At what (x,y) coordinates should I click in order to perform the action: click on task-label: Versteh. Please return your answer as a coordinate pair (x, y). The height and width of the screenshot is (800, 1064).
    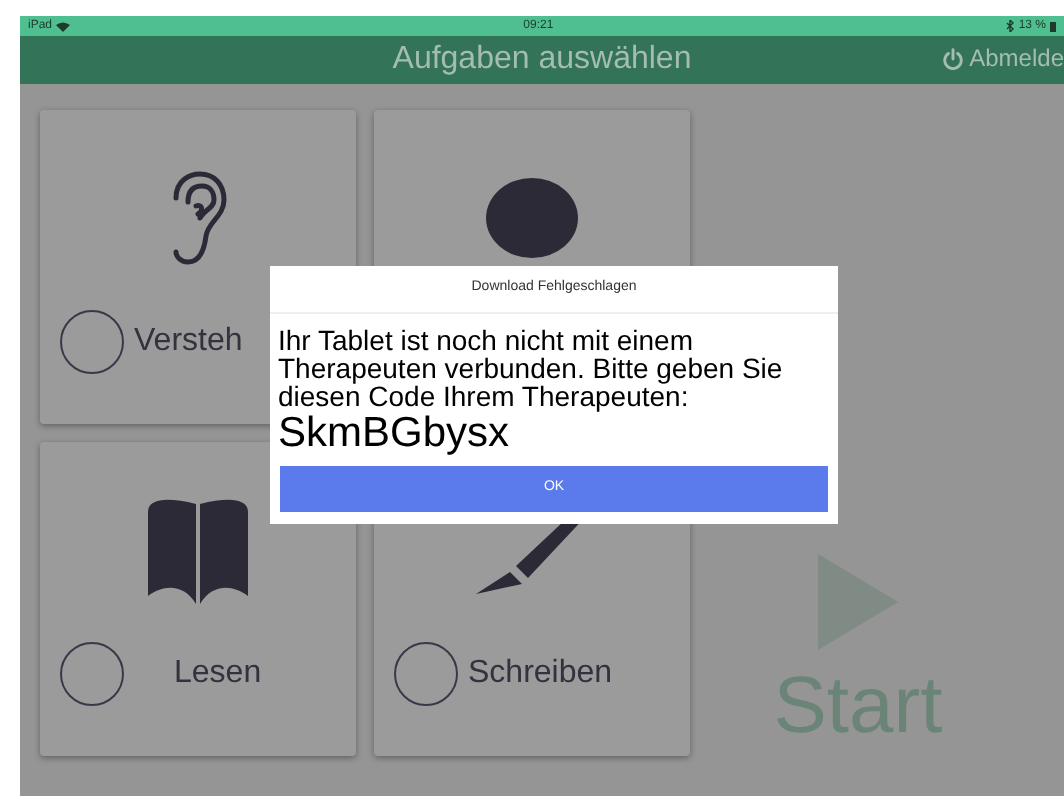
    Looking at the image, I should click on (188, 342).